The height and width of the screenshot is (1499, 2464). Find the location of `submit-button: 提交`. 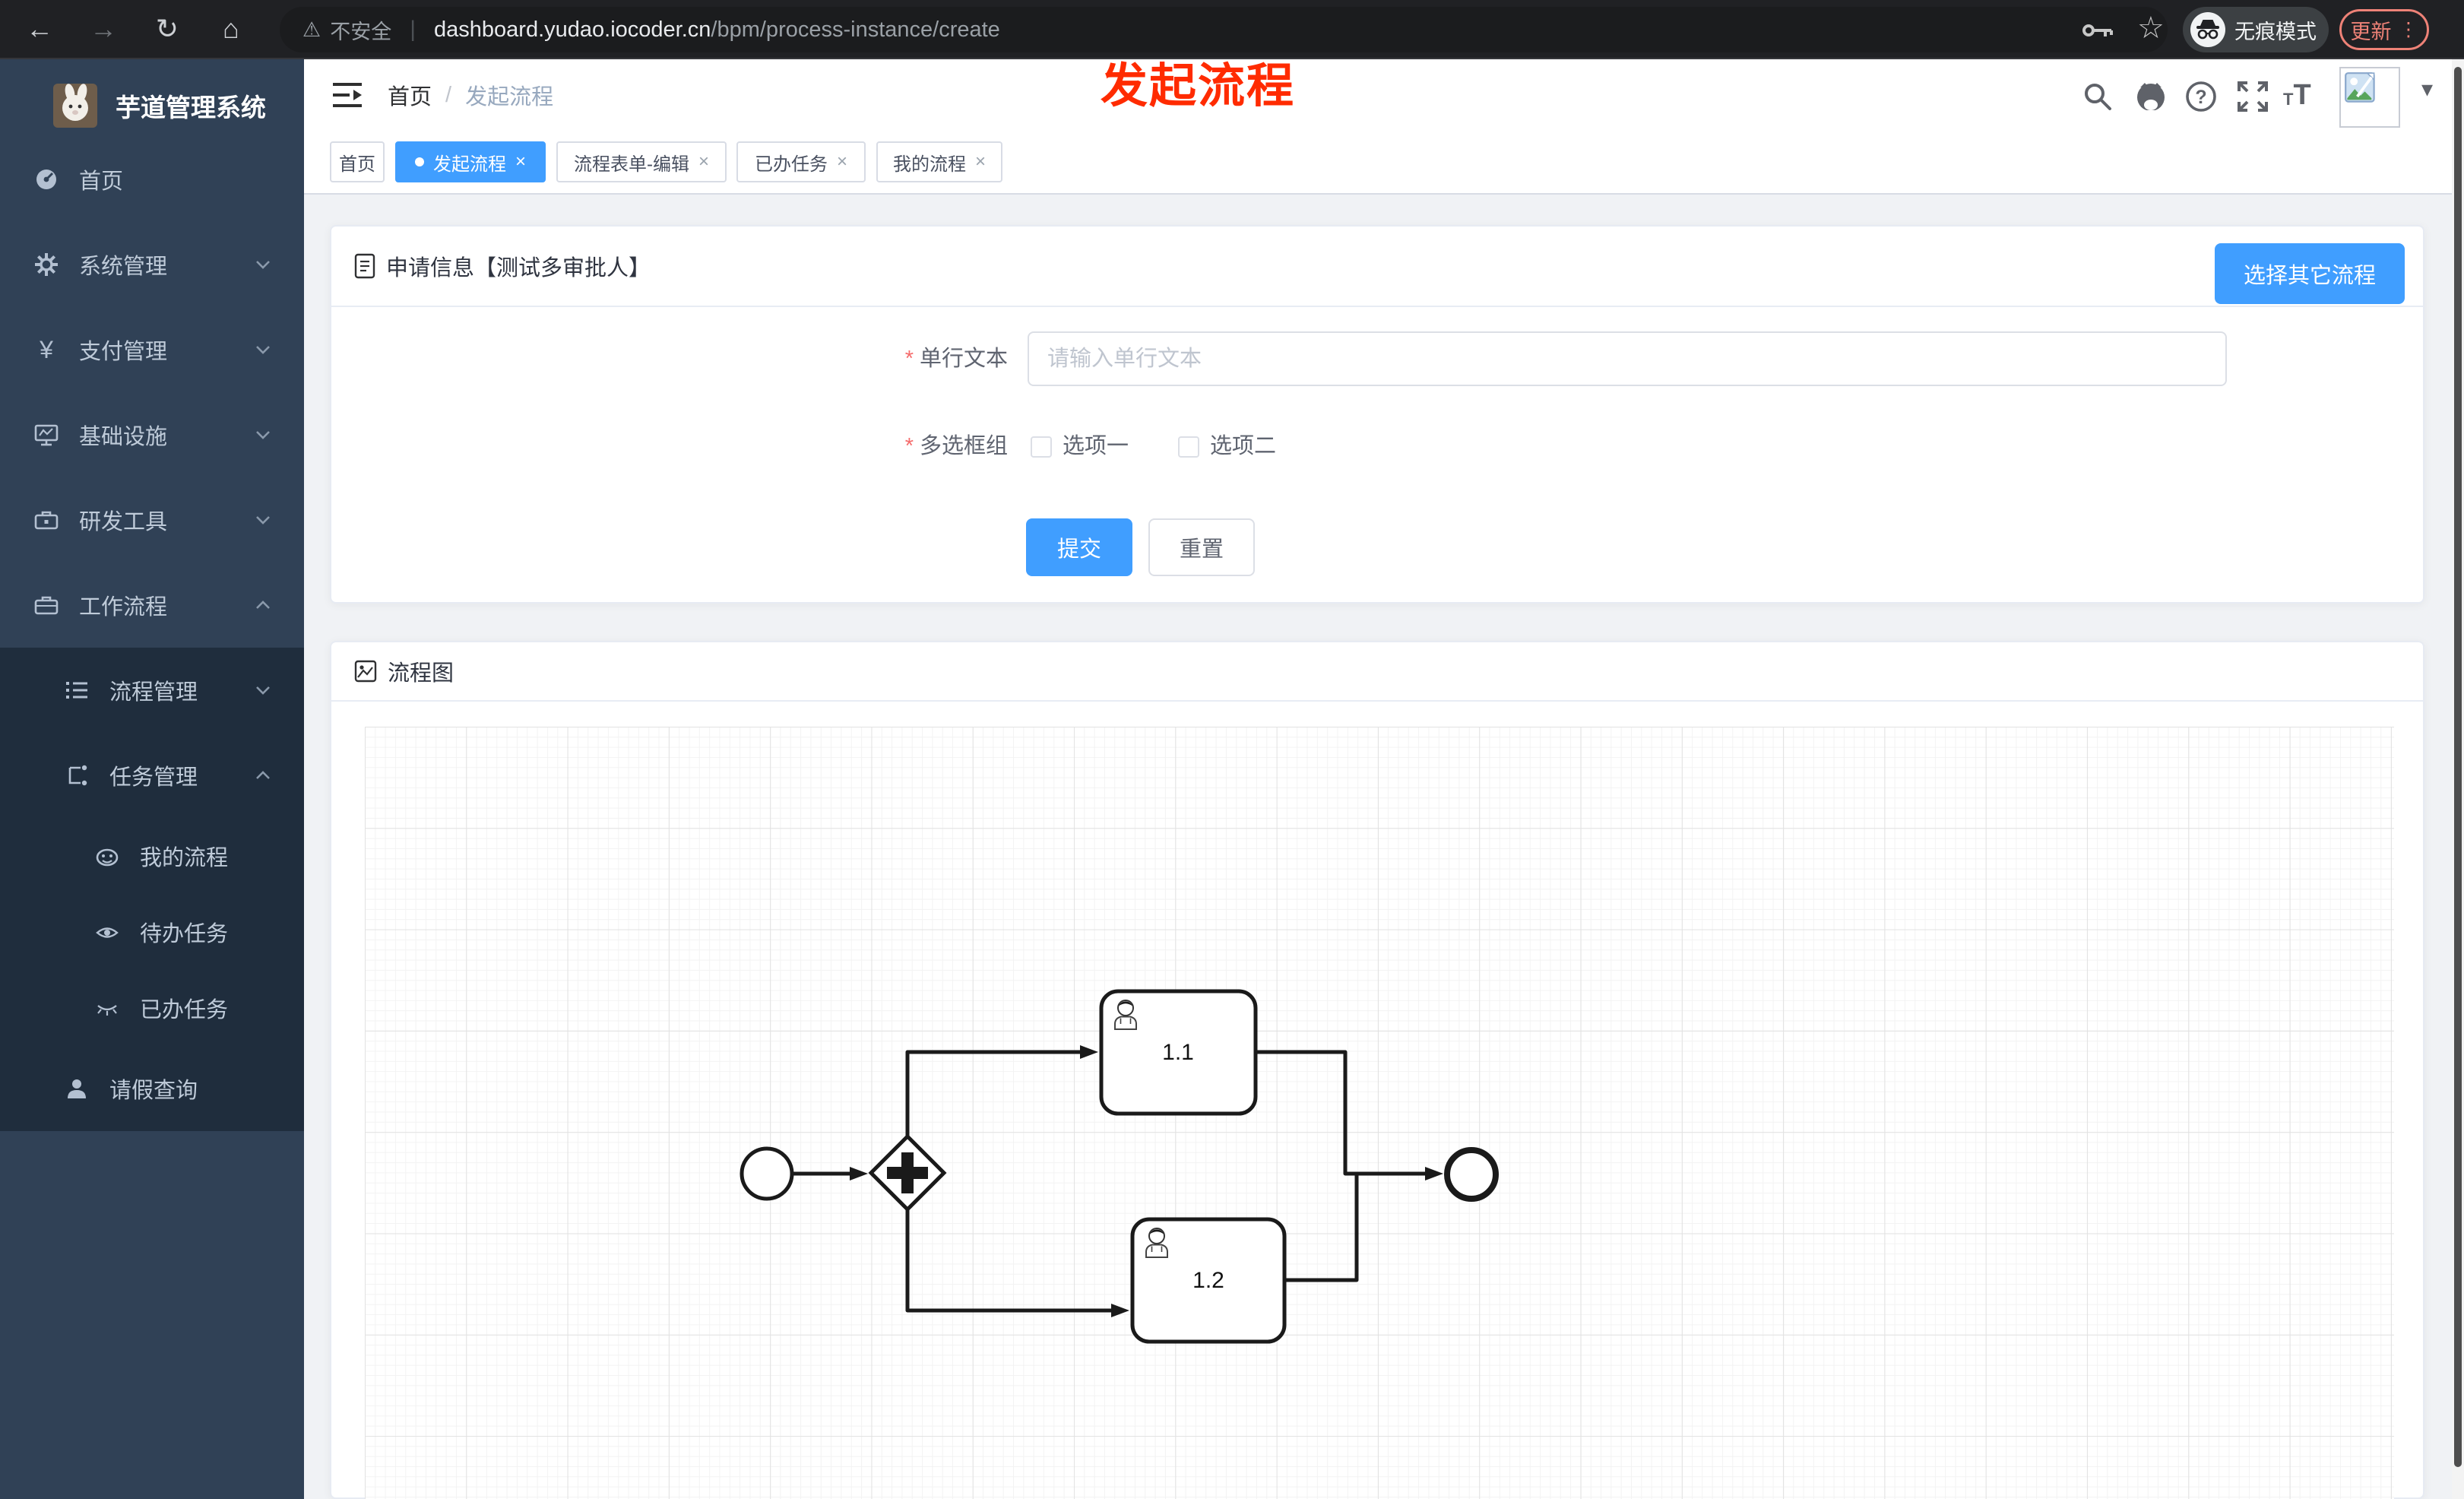

submit-button: 提交 is located at coordinates (1079, 547).